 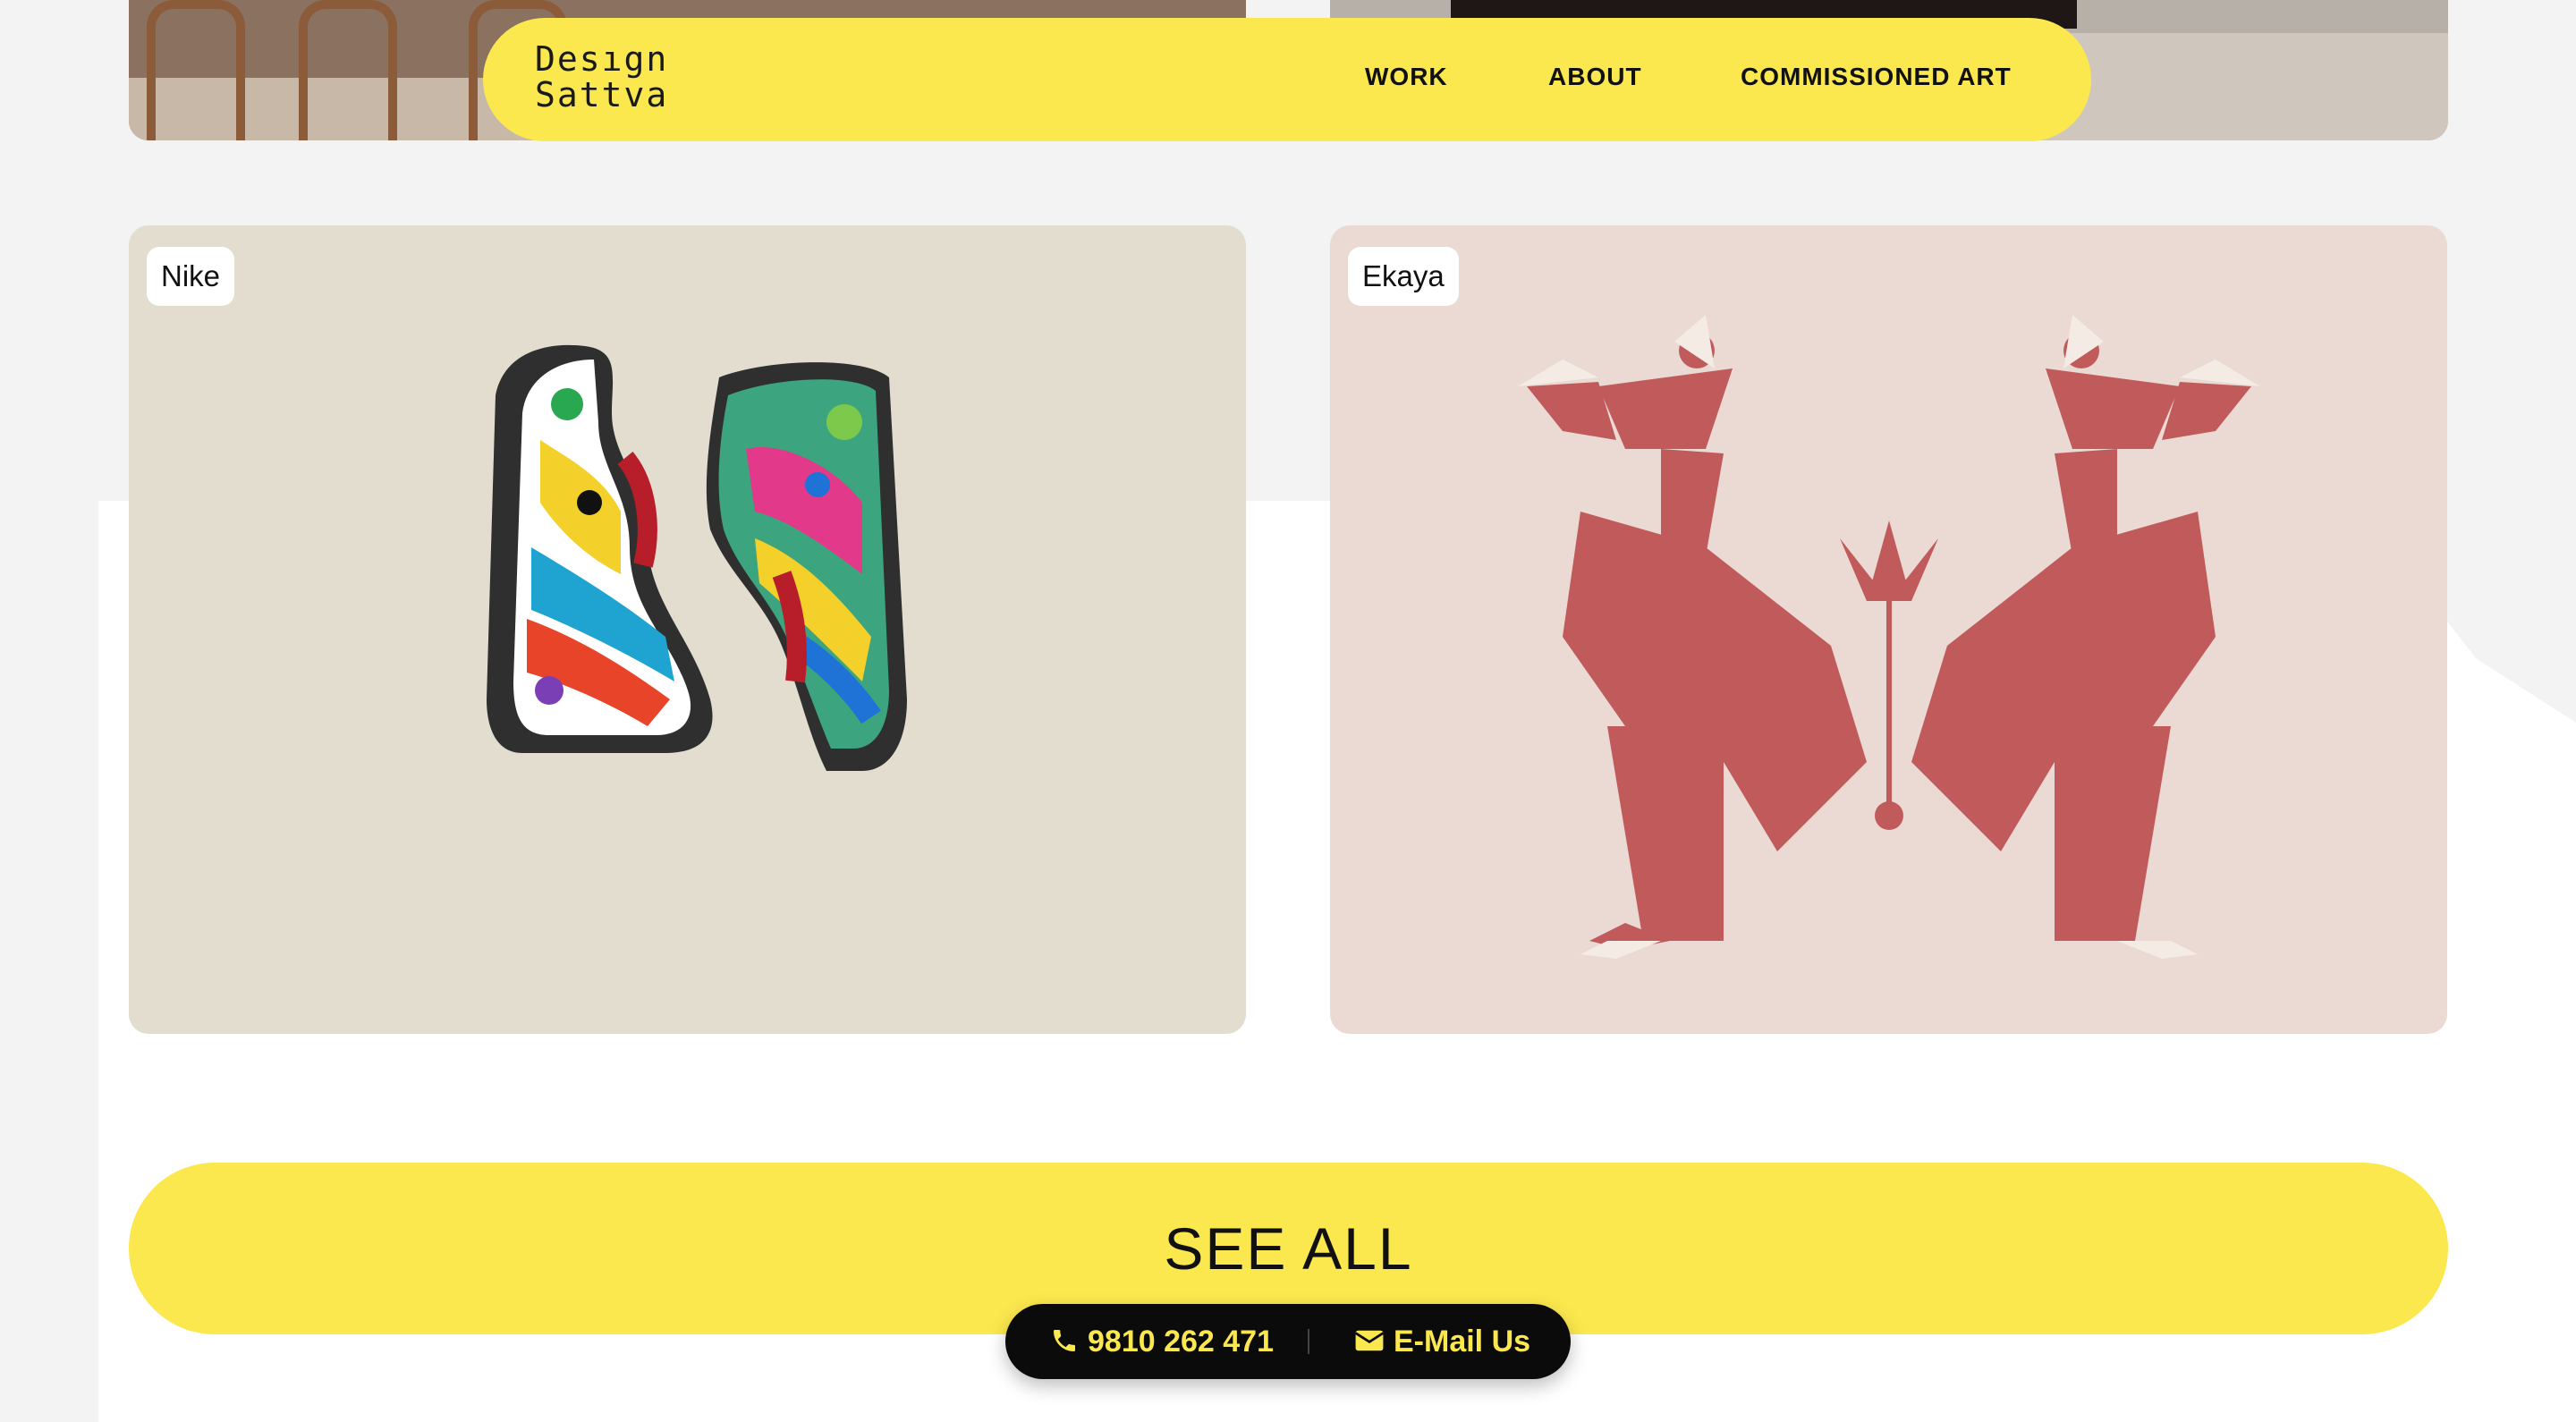 What do you see at coordinates (1181, 1342) in the screenshot?
I see `phone-number: 9810 262 471` at bounding box center [1181, 1342].